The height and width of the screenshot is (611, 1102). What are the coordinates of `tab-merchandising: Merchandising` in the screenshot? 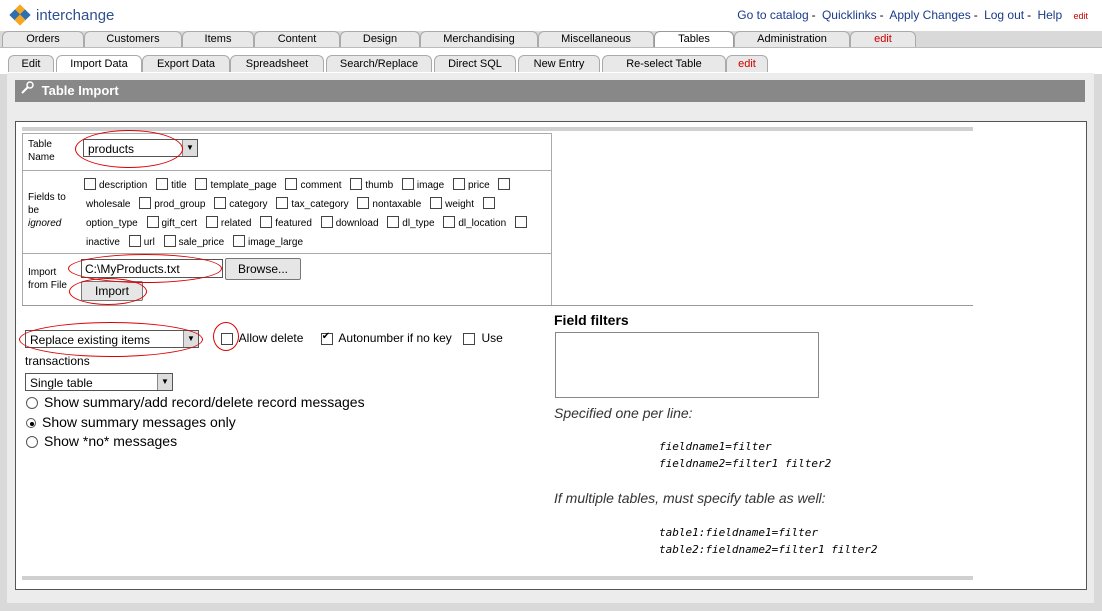 It's located at (479, 39).